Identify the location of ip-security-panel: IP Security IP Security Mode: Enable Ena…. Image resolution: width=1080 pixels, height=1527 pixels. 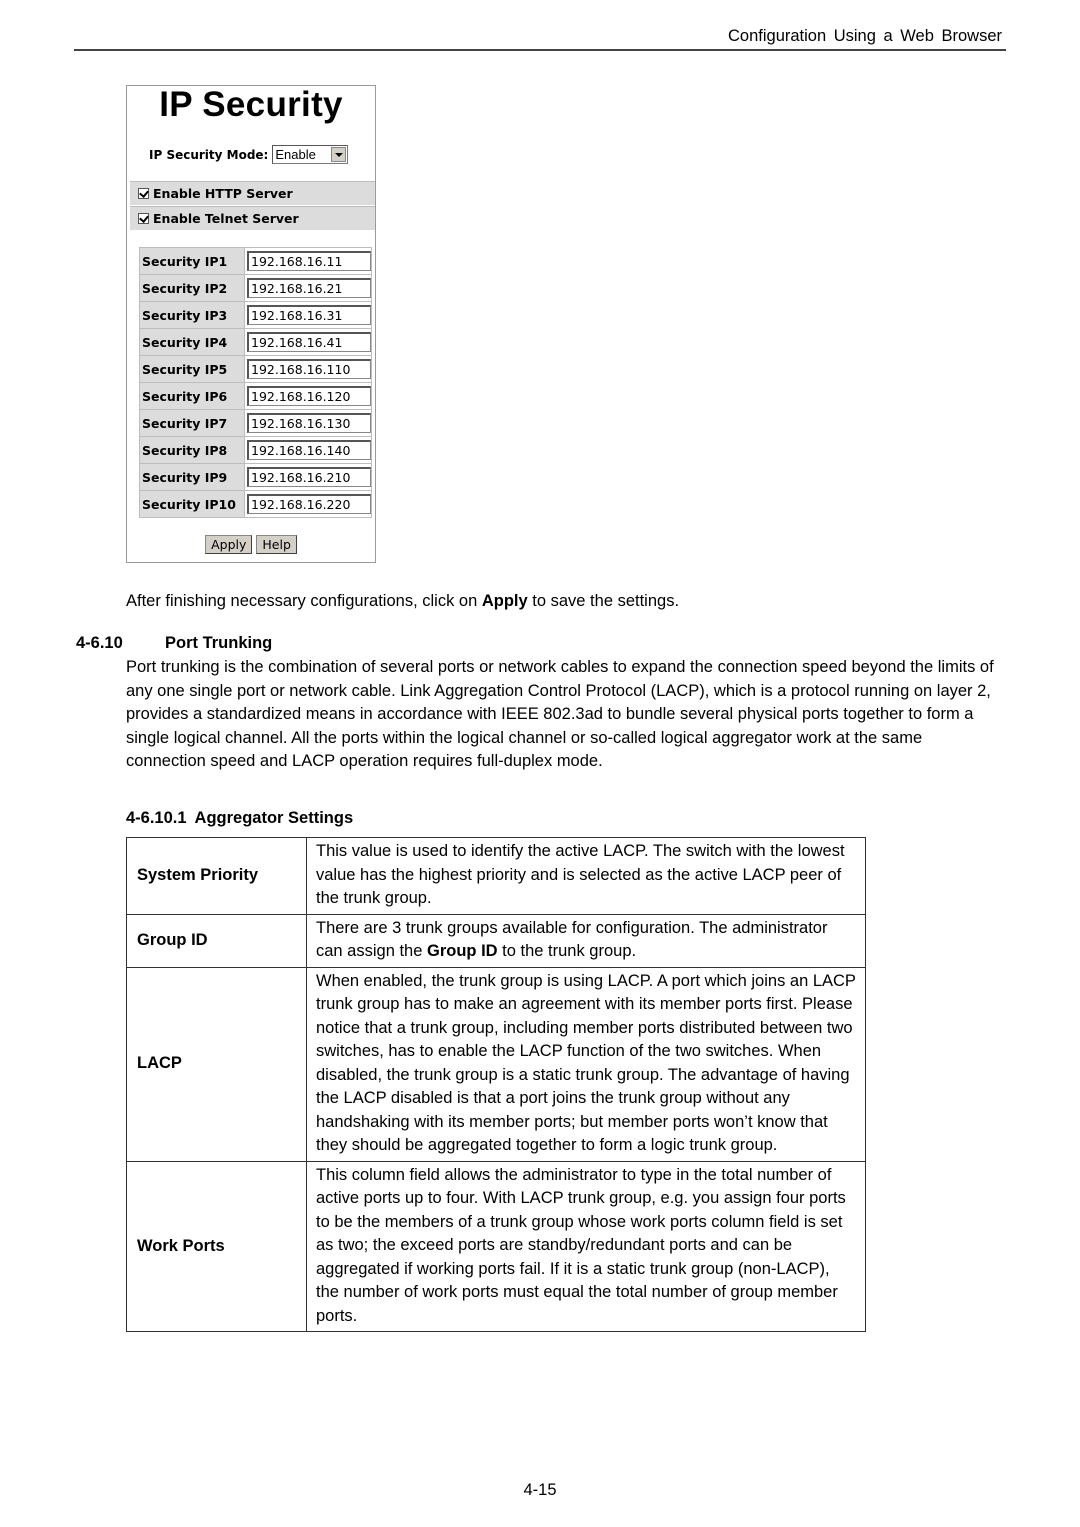
(251, 324).